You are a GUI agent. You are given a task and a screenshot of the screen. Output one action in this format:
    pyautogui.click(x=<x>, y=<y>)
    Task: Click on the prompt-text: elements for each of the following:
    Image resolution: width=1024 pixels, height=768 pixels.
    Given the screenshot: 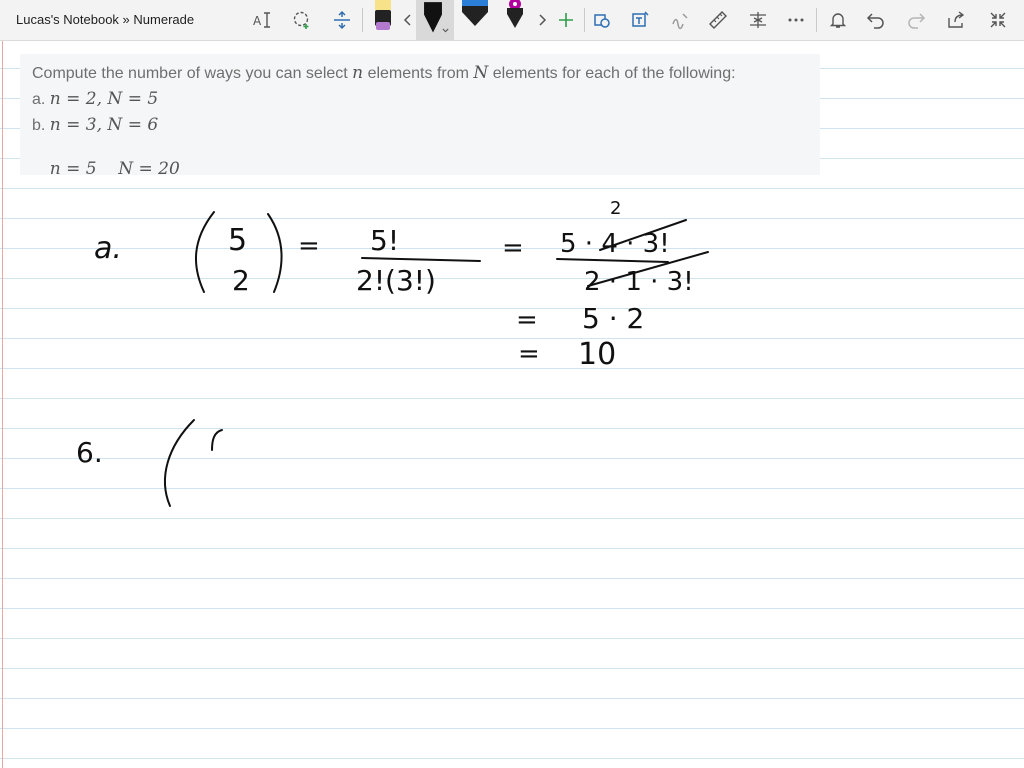 What is the action you would take?
    pyautogui.click(x=614, y=73)
    